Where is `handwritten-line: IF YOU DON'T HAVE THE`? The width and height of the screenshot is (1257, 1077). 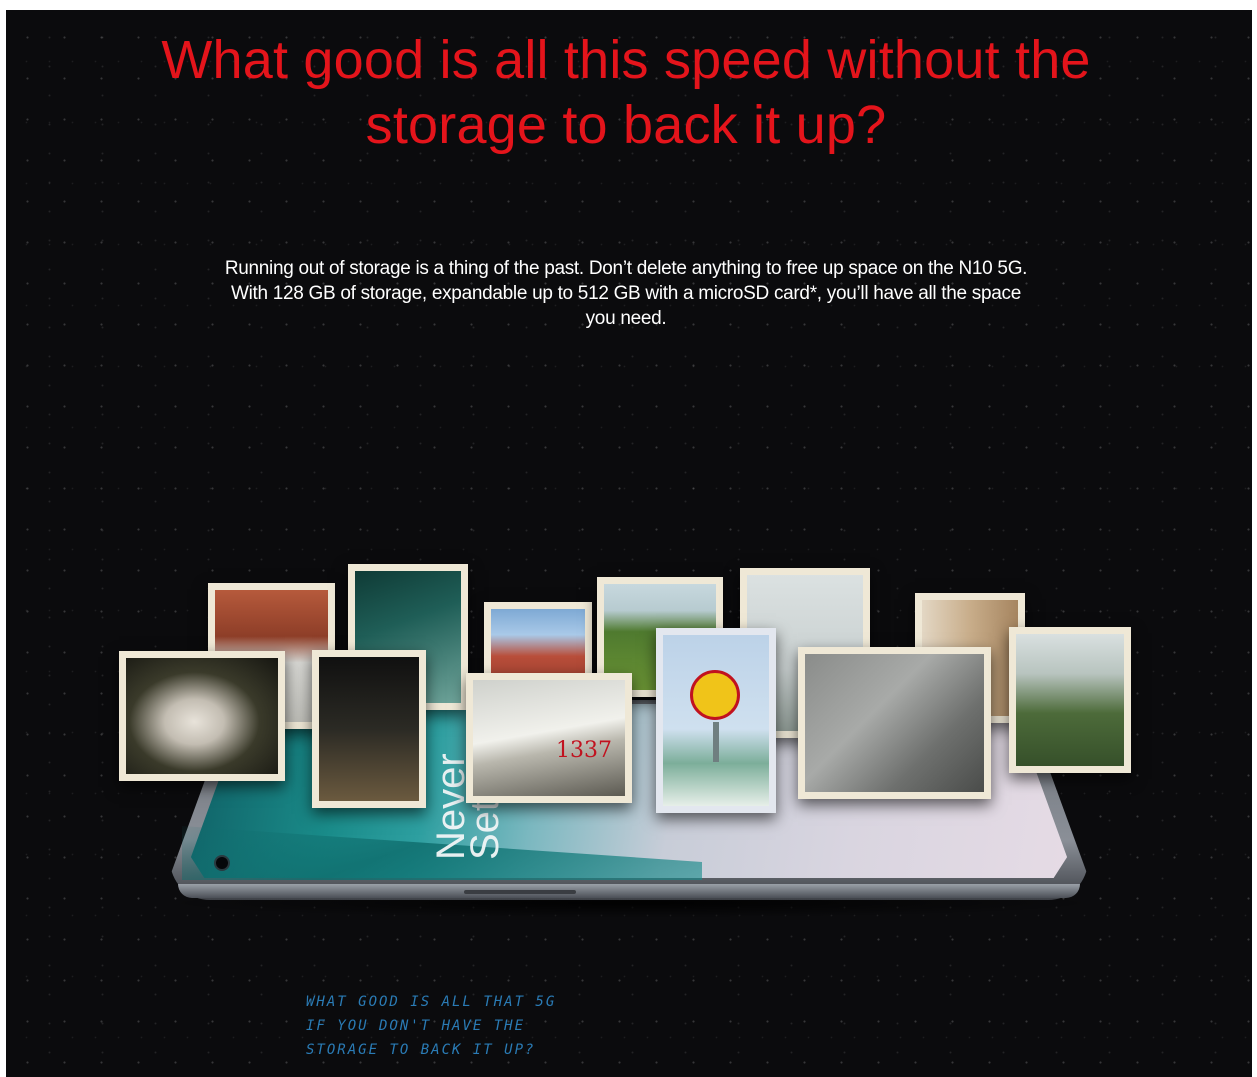 handwritten-line: IF YOU DON'T HAVE THE is located at coordinates (416, 1026).